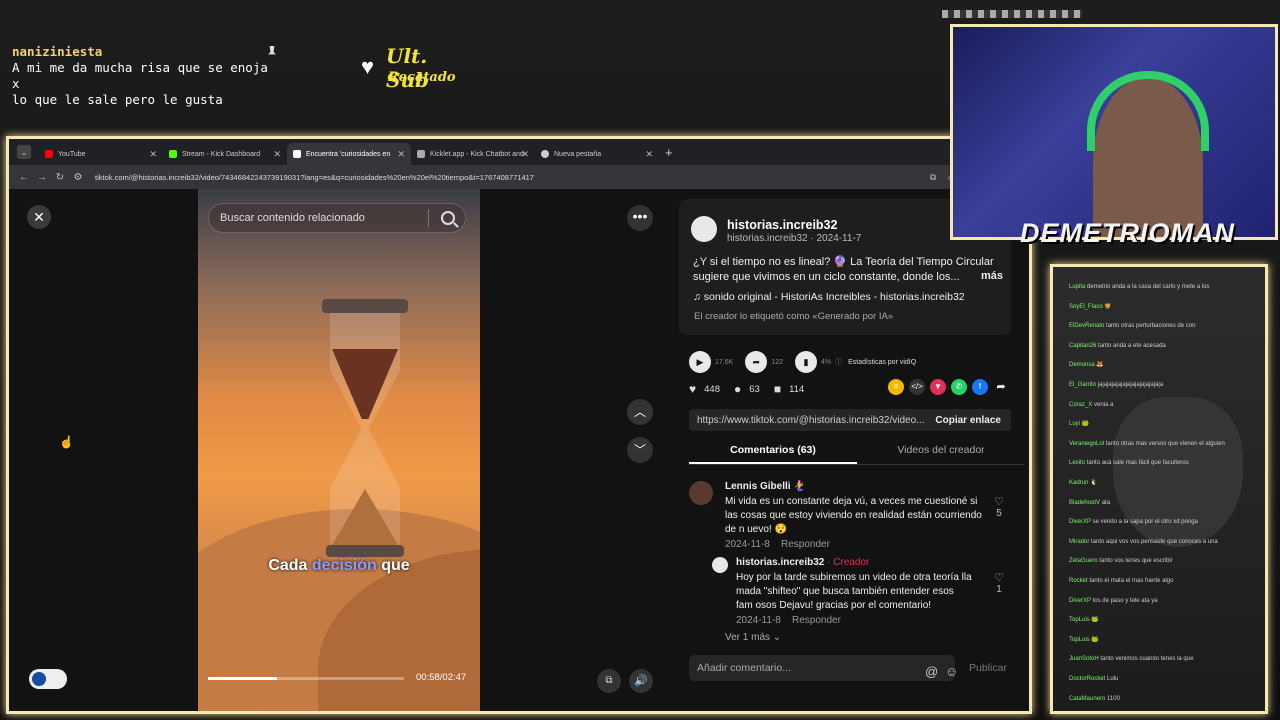 The image size is (1280, 720). I want to click on copy-link-button: Copiar enlace, so click(968, 420).